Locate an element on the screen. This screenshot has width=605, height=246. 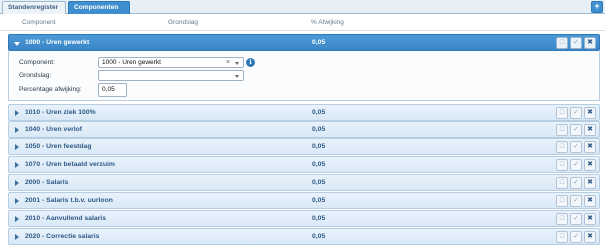
row-name: 2000 - Salaris is located at coordinates (47, 182).